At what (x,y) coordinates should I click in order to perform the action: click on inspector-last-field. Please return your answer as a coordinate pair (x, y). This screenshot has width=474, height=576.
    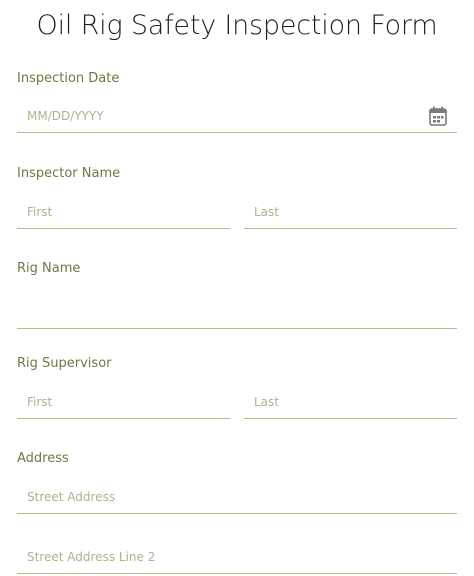
    Looking at the image, I should click on (350, 213).